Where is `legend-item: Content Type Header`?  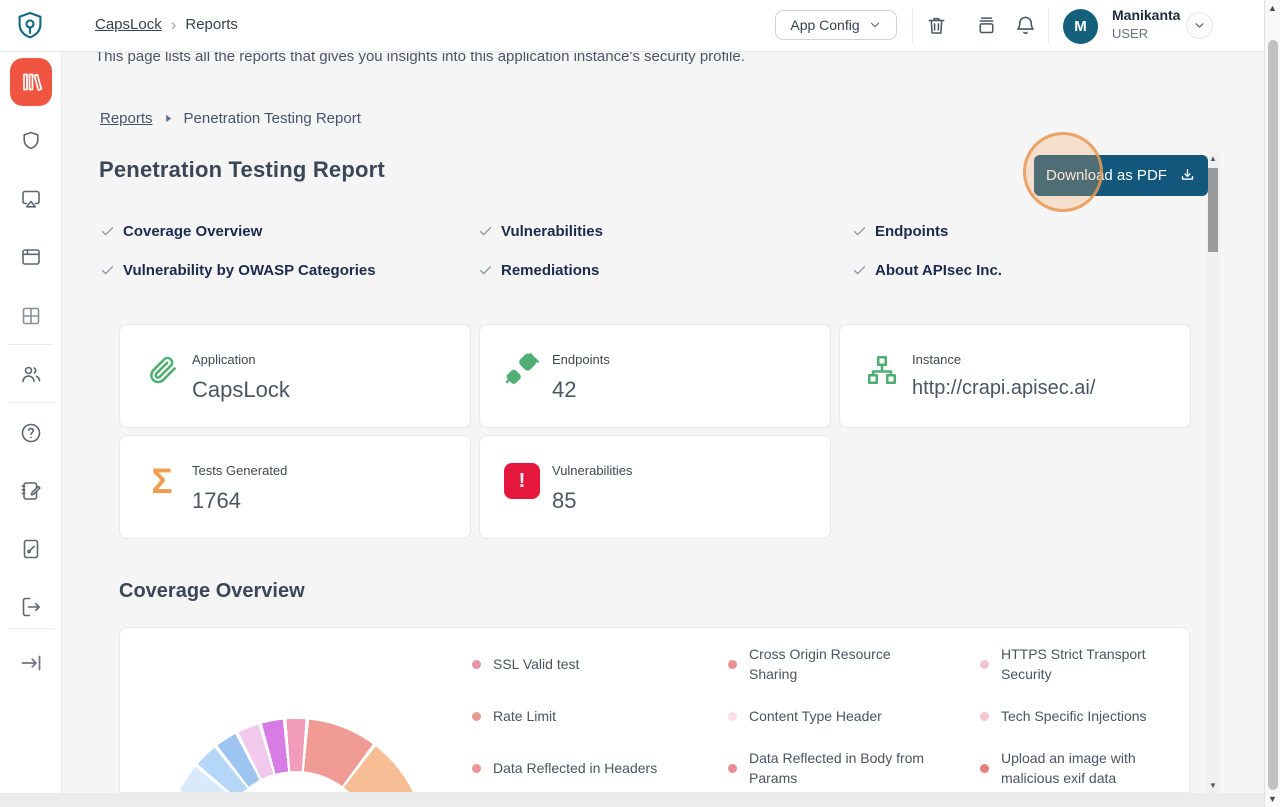
legend-item: Content Type Header is located at coordinates (854, 716).